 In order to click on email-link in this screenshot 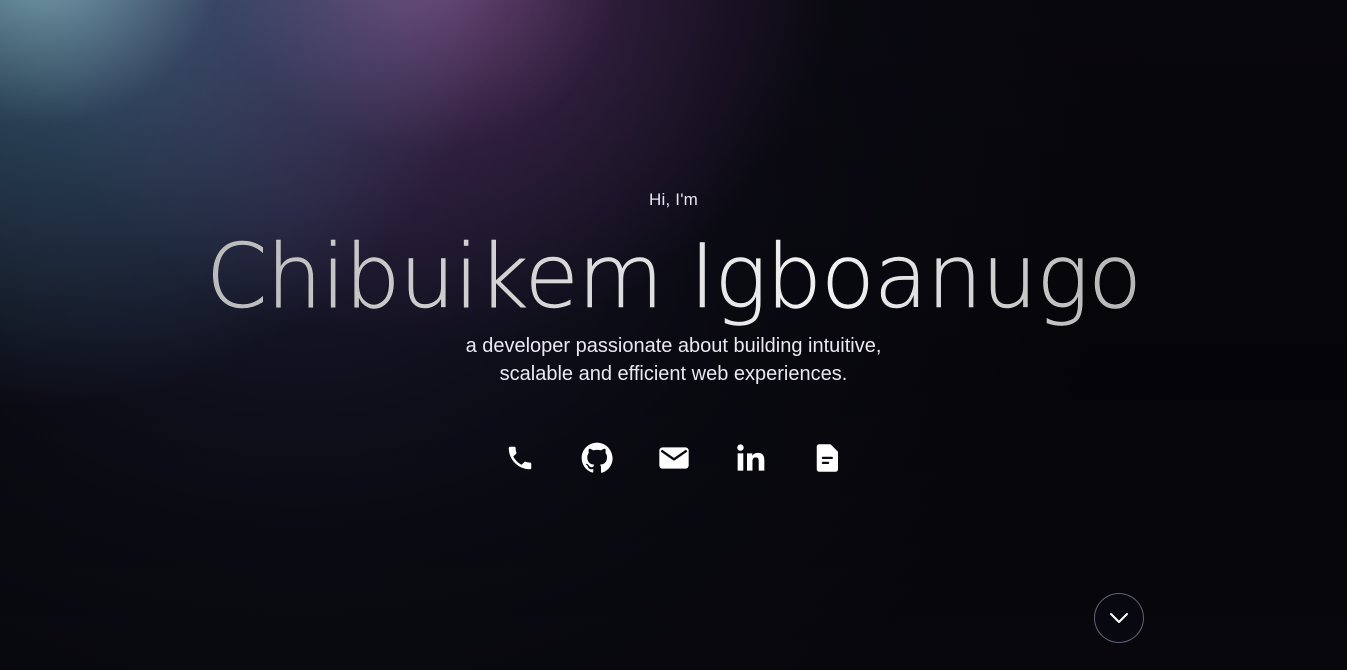, I will do `click(674, 458)`.